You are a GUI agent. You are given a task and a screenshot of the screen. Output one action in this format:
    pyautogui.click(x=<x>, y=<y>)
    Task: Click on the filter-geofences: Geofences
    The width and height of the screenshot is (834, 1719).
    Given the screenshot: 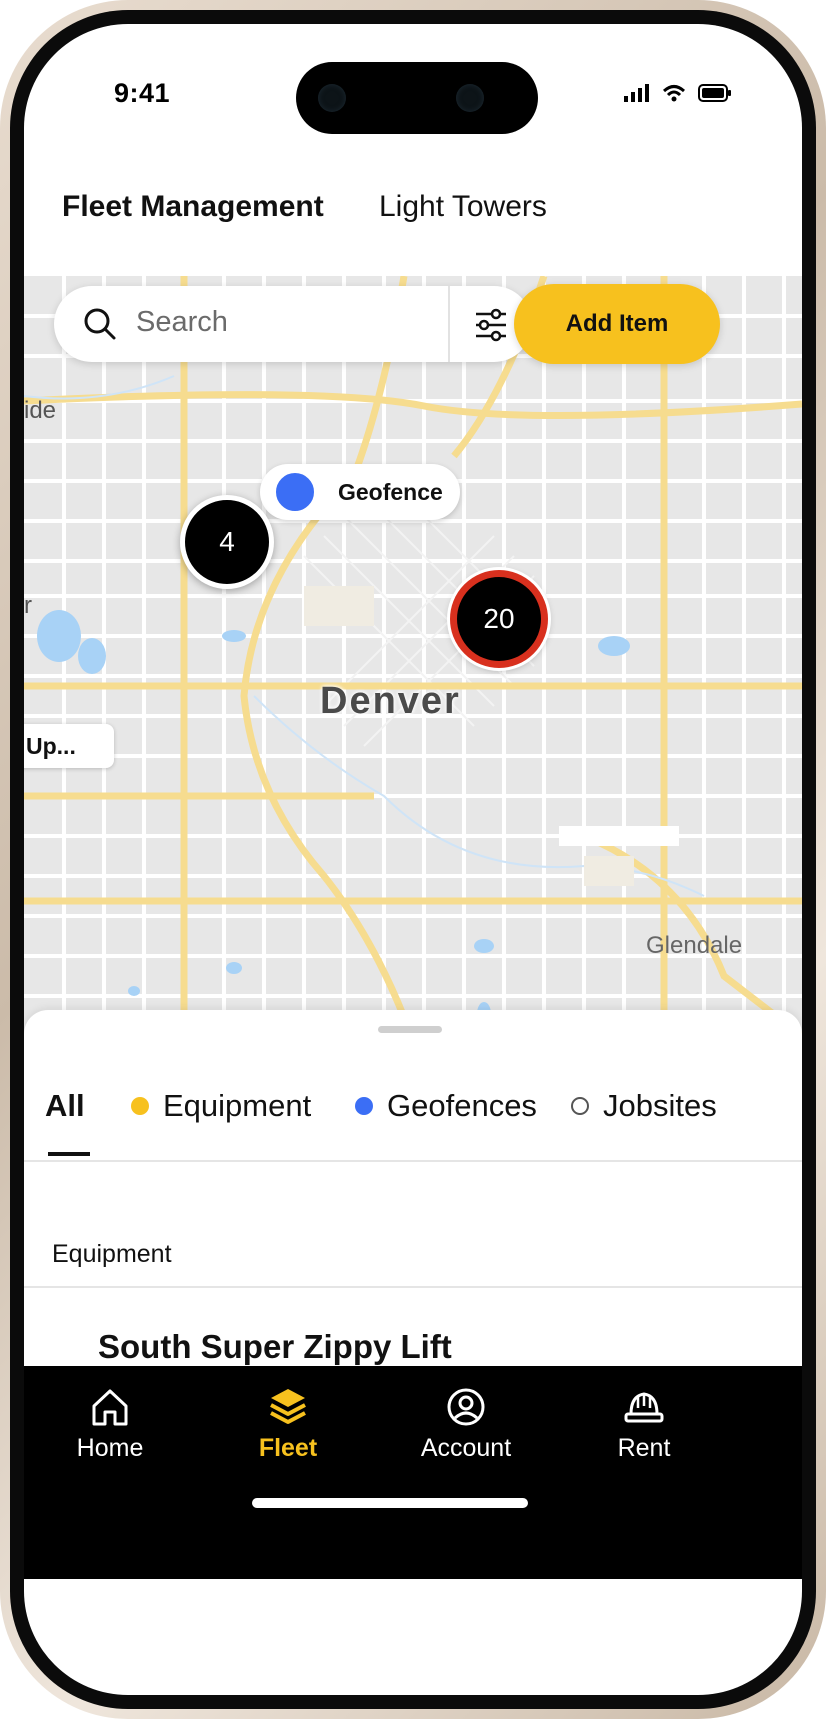 What is the action you would take?
    pyautogui.click(x=446, y=1106)
    